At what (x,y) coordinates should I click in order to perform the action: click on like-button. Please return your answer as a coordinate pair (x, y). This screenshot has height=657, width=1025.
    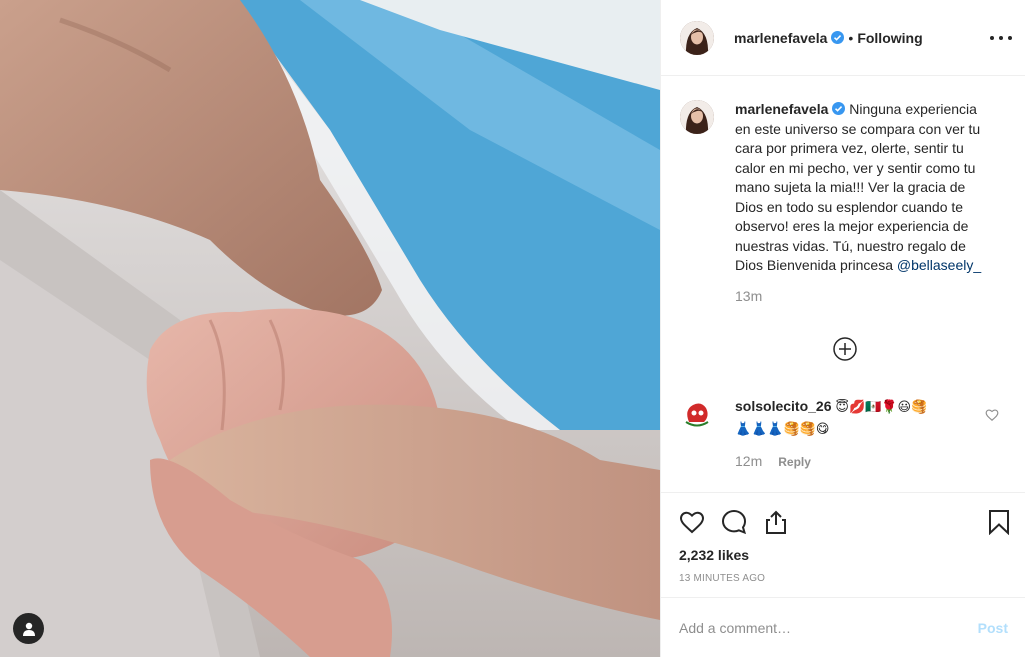
    Looking at the image, I should click on (692, 522).